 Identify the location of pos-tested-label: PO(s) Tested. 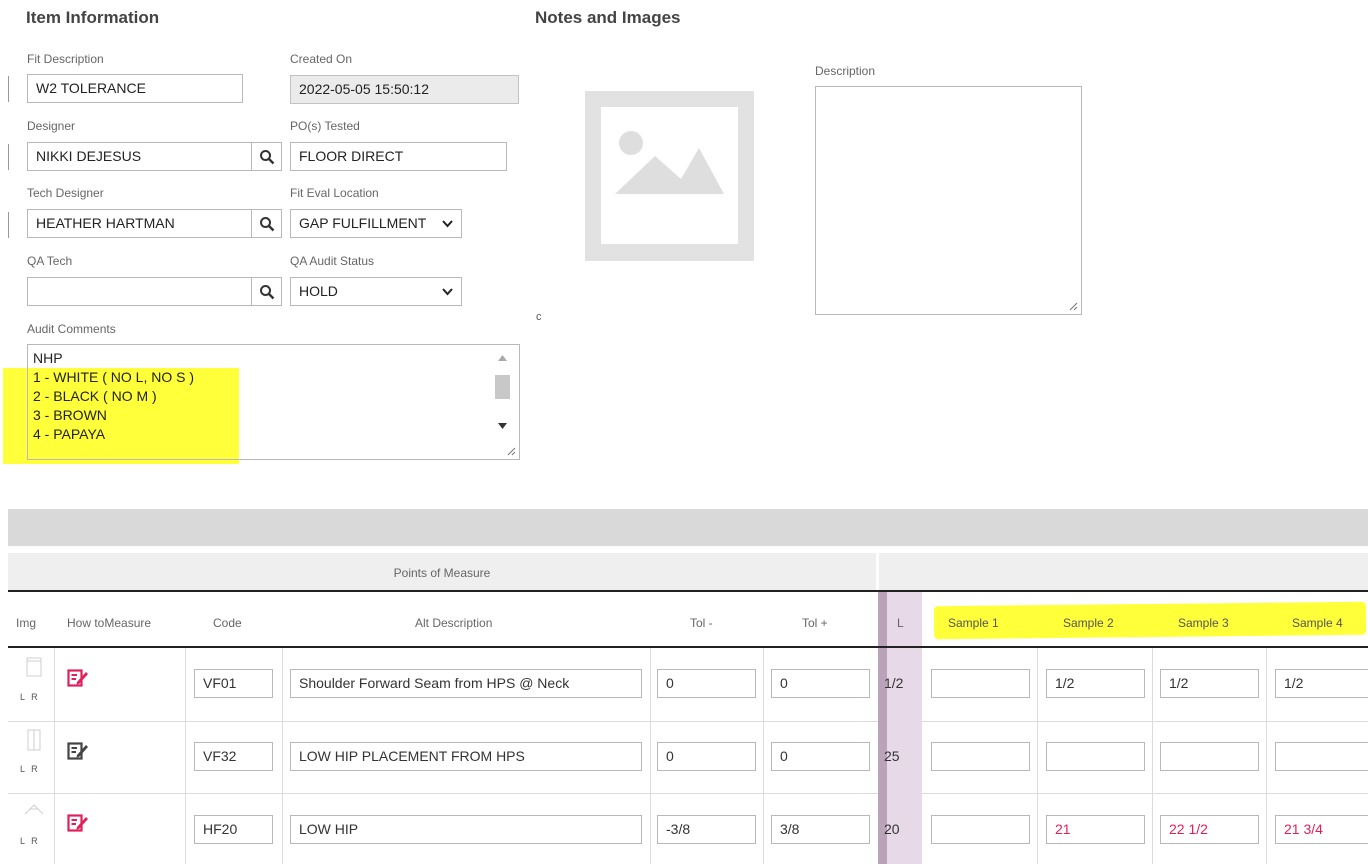
(325, 126).